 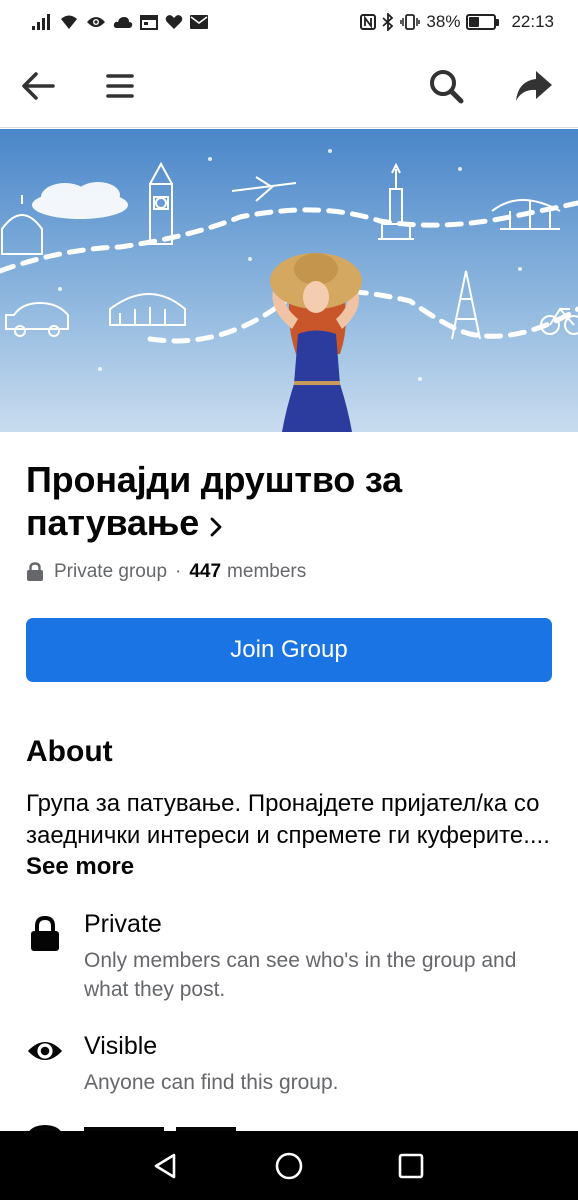 What do you see at coordinates (368, 22) in the screenshot?
I see `nfc-icon` at bounding box center [368, 22].